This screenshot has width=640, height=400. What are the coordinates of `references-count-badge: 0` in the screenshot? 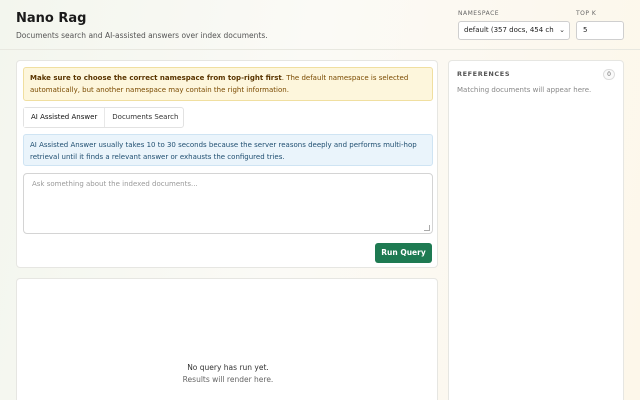 It's located at (609, 74).